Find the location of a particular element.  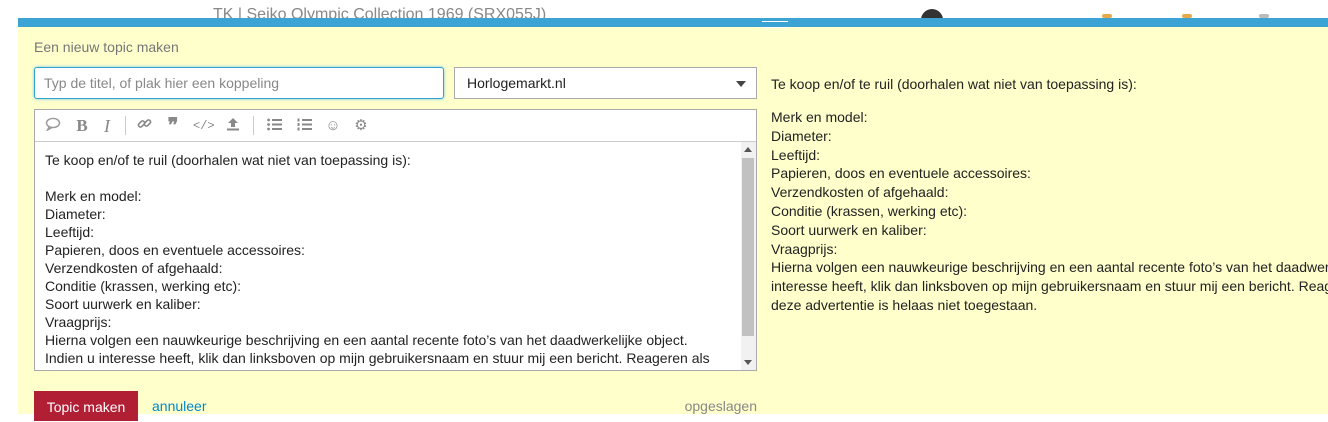

preview-line: Merk en model: is located at coordinates (819, 117).